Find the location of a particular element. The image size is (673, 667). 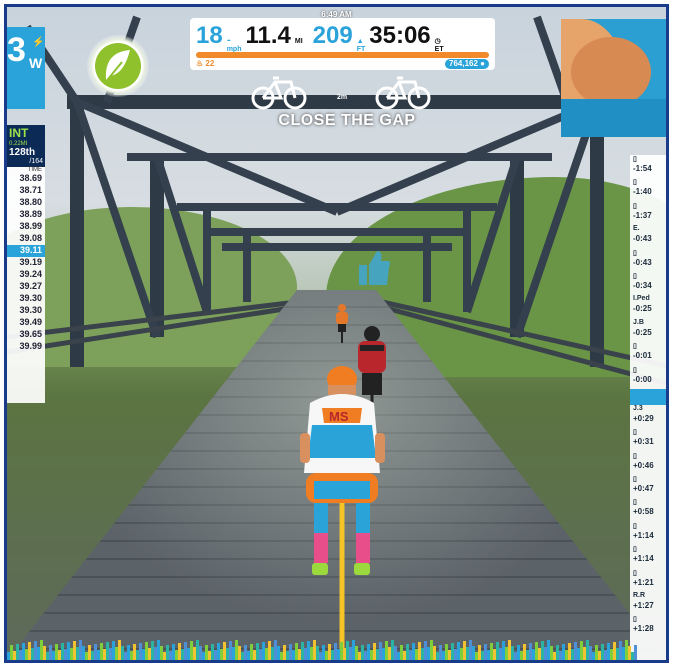

rider-row: ▯ +1:21 is located at coordinates (648, 580).